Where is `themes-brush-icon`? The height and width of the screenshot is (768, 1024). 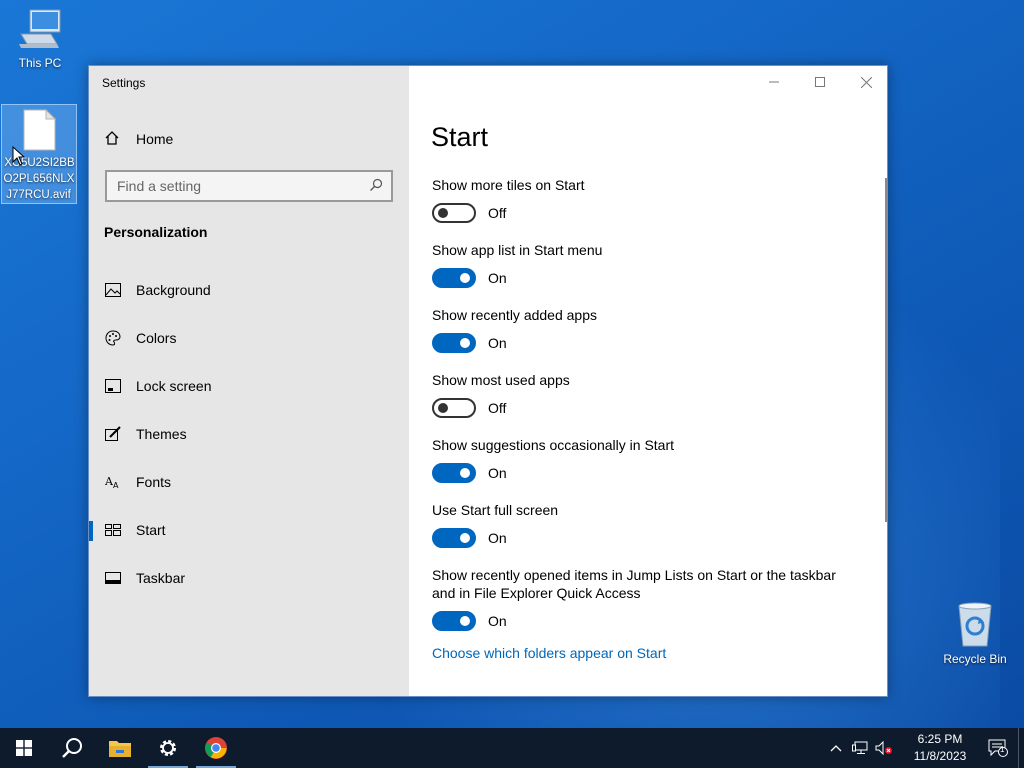
themes-brush-icon is located at coordinates (113, 434).